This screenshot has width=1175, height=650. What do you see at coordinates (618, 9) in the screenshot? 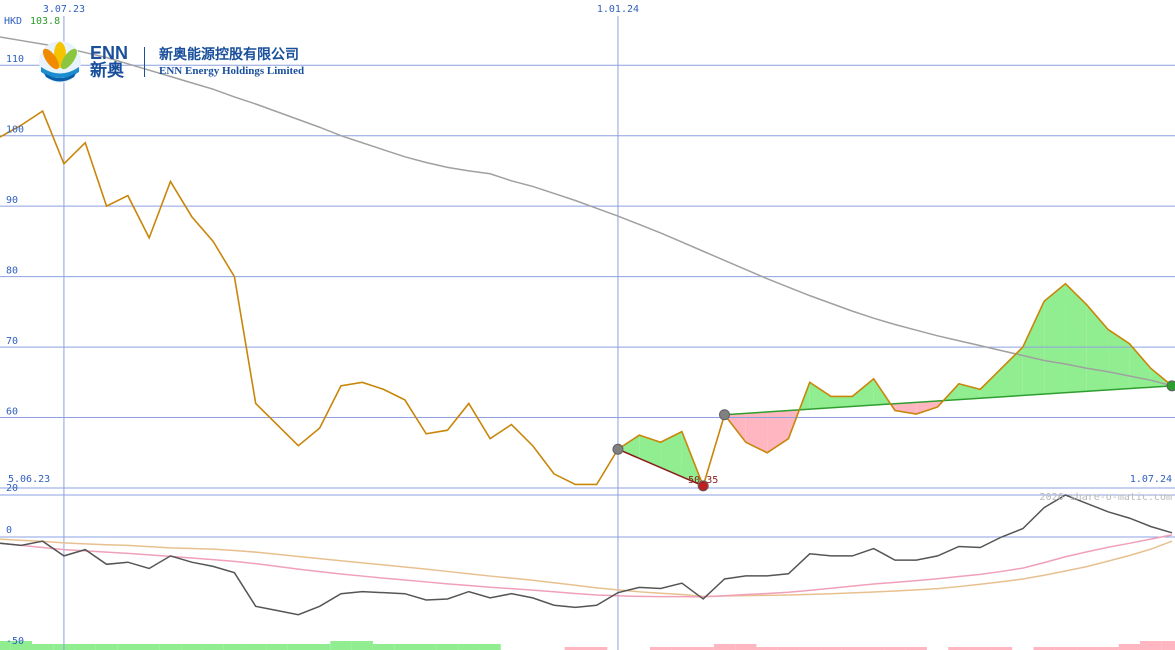
I see `date-tick-label: 1.01.24` at bounding box center [618, 9].